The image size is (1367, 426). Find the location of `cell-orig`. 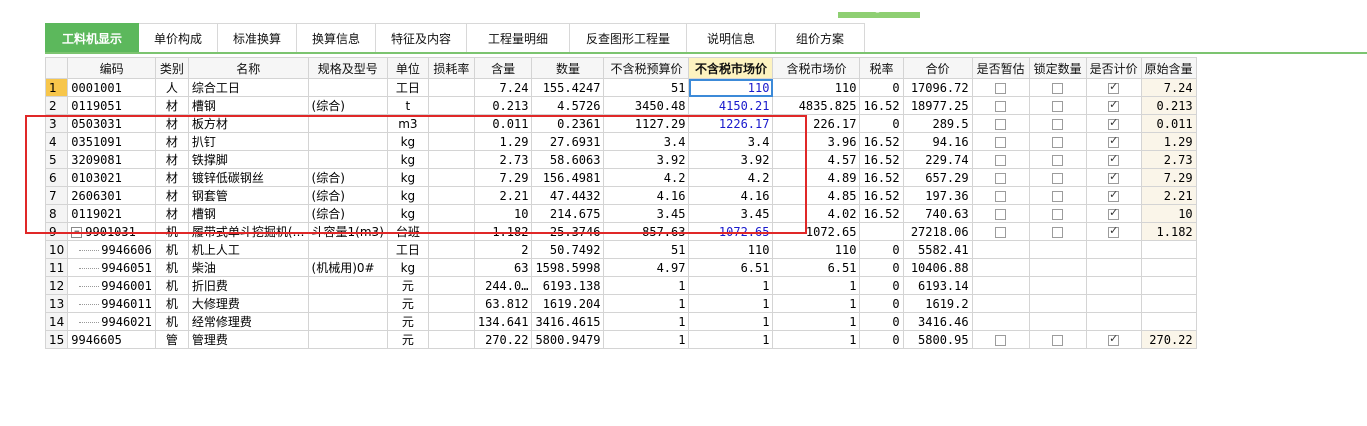

cell-orig is located at coordinates (1168, 321).